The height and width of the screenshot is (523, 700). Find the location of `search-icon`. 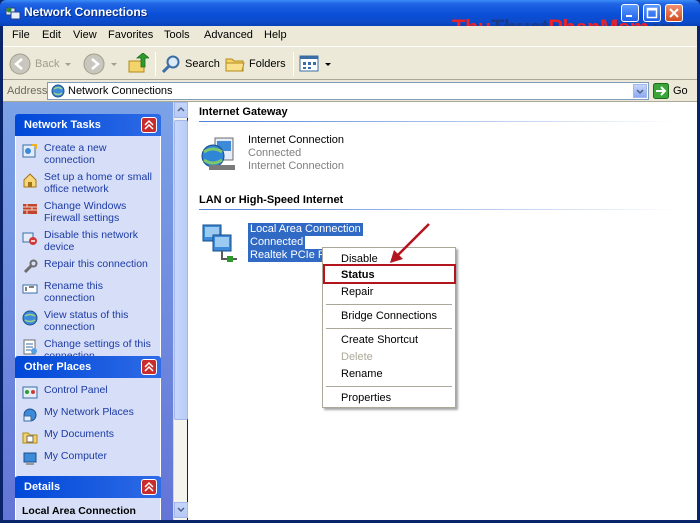

search-icon is located at coordinates (170, 64).